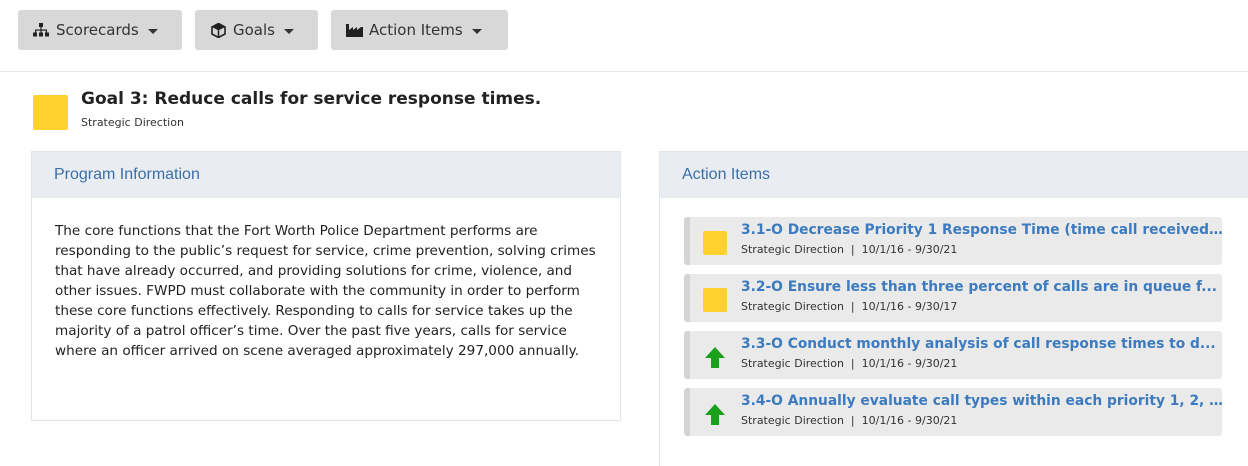 The width and height of the screenshot is (1248, 466). I want to click on action-item-dates: 10/1/16 - 9/30/17, so click(909, 306).